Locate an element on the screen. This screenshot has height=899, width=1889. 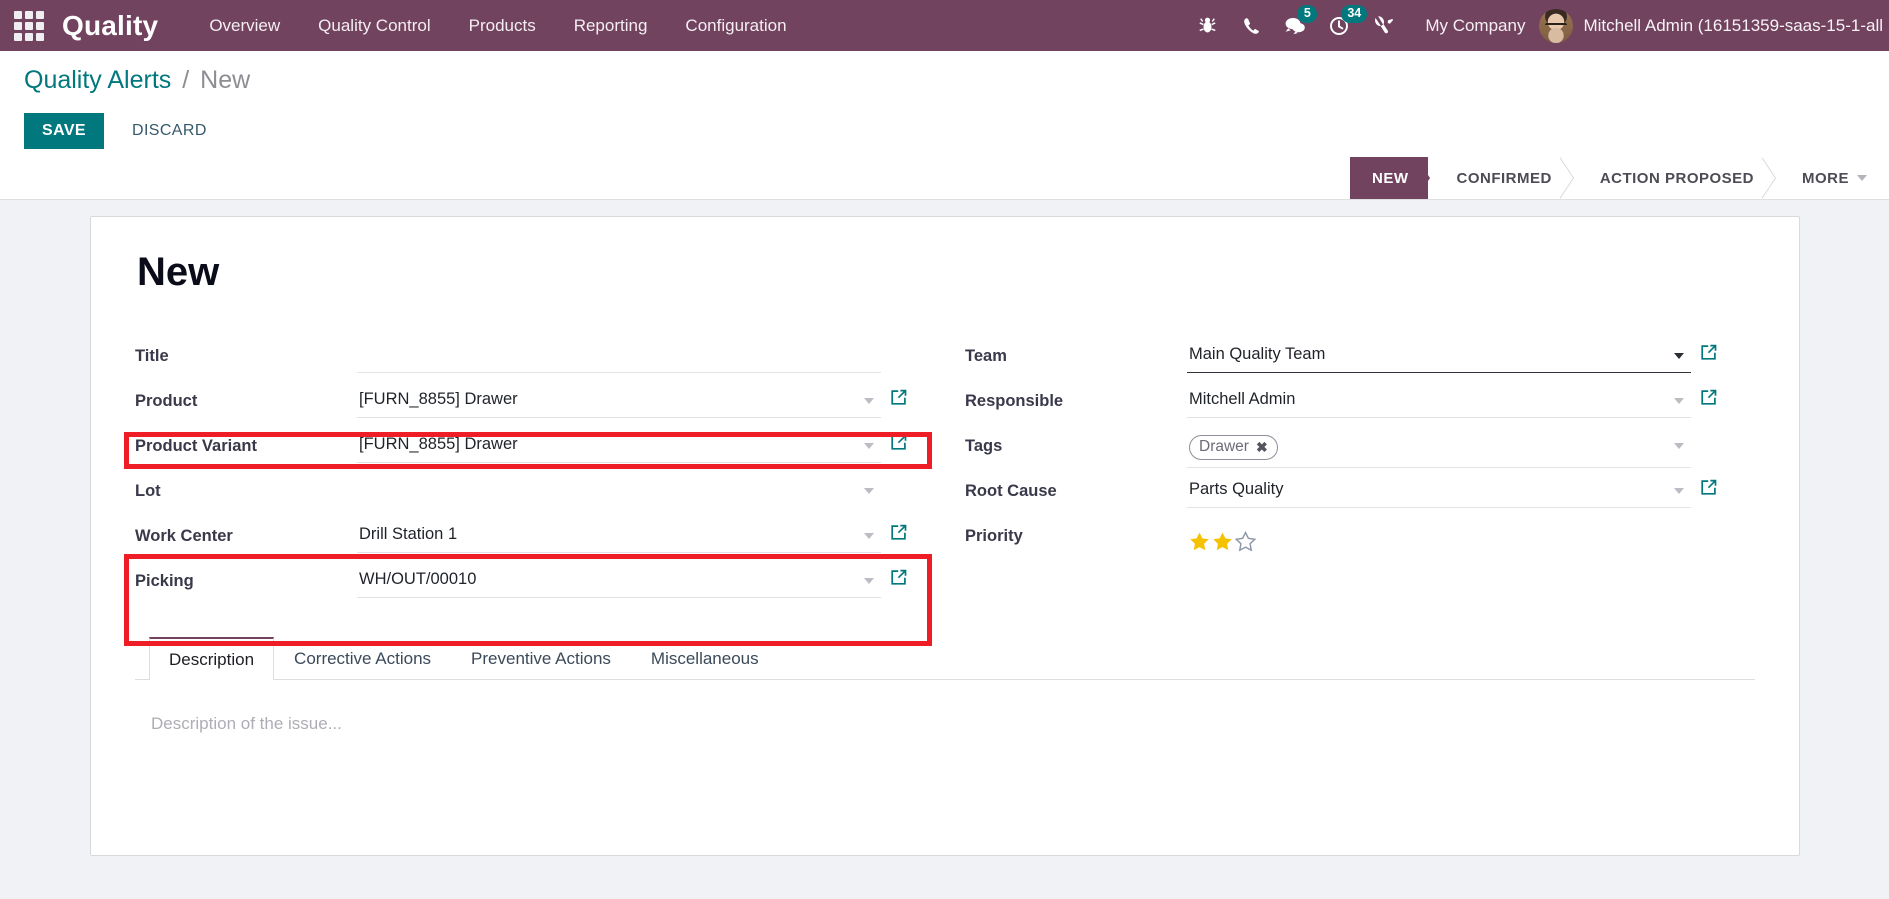
field-label-responsible: Responsible is located at coordinates (1014, 401).